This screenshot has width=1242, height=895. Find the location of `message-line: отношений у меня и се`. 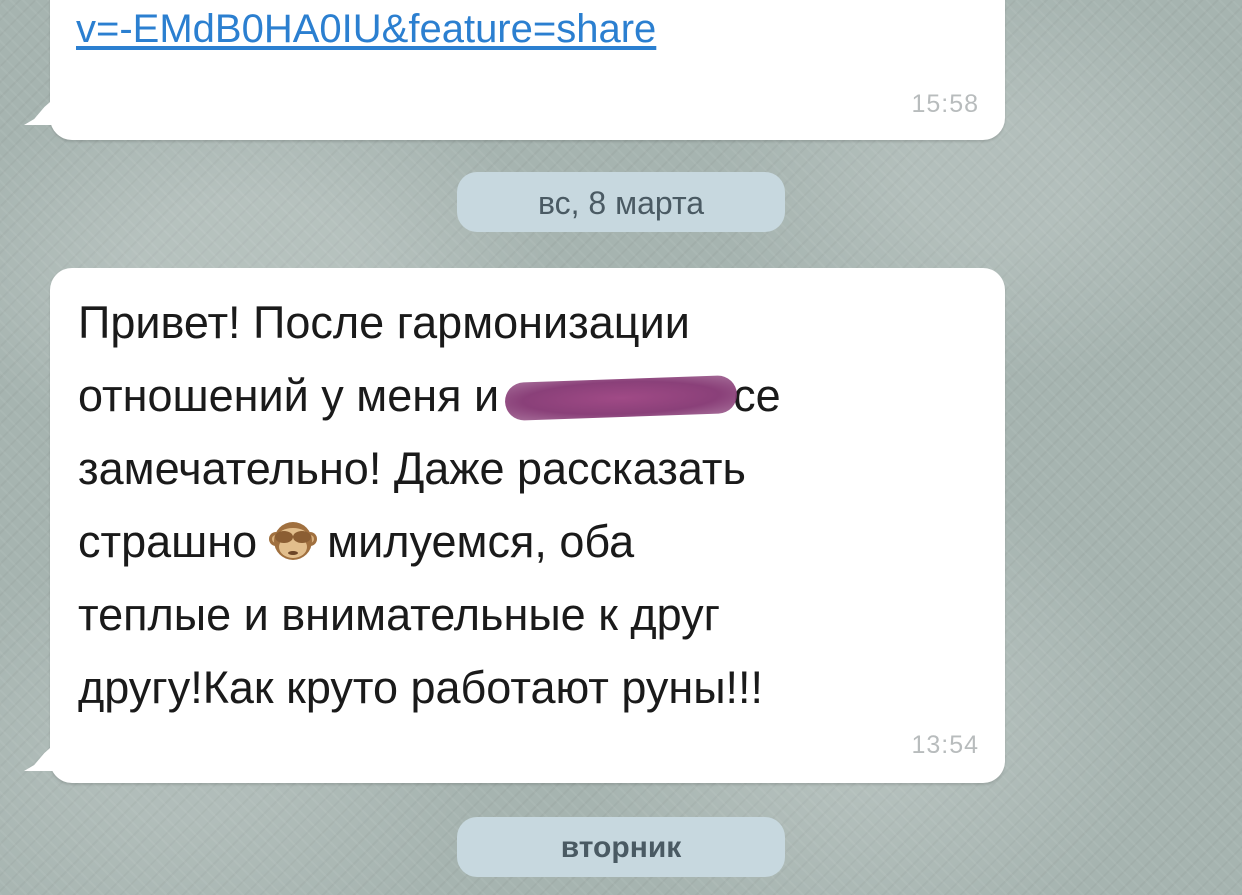

message-line: отношений у меня и се is located at coordinates (429, 396).